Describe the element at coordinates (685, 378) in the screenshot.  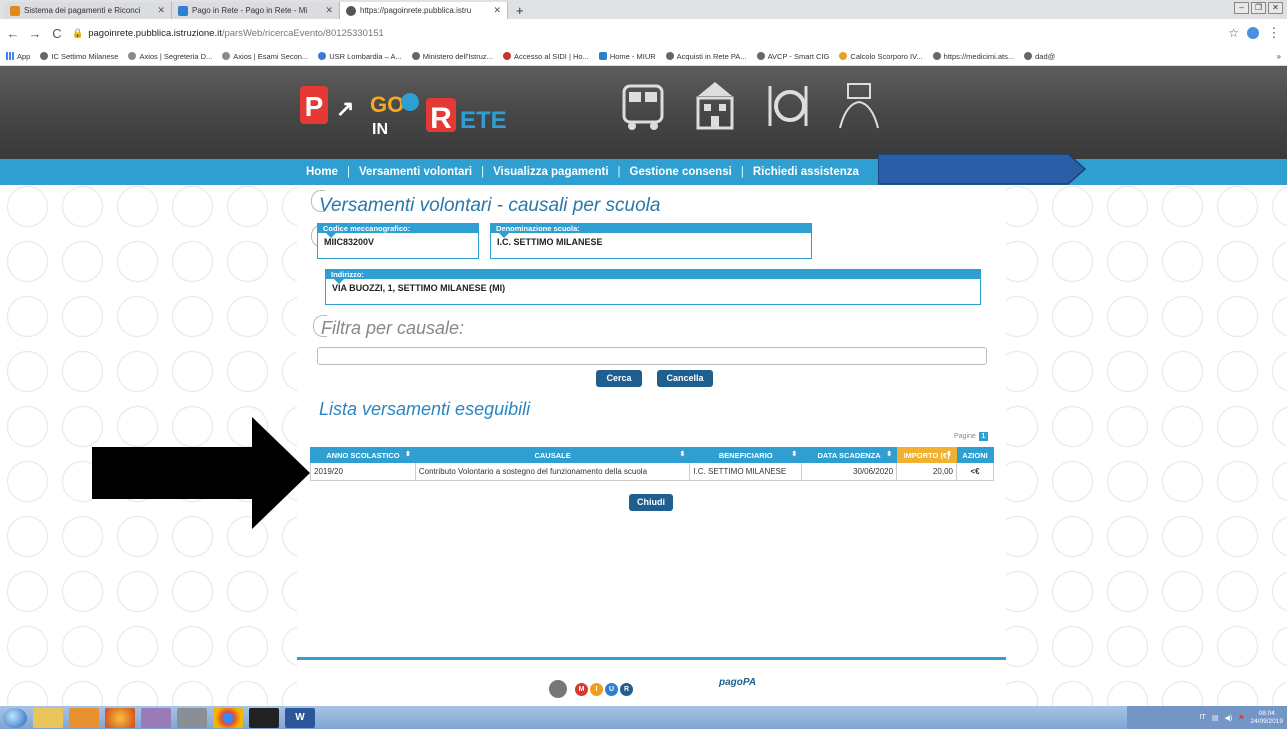
I see `cancel-button: Cancella` at that location.